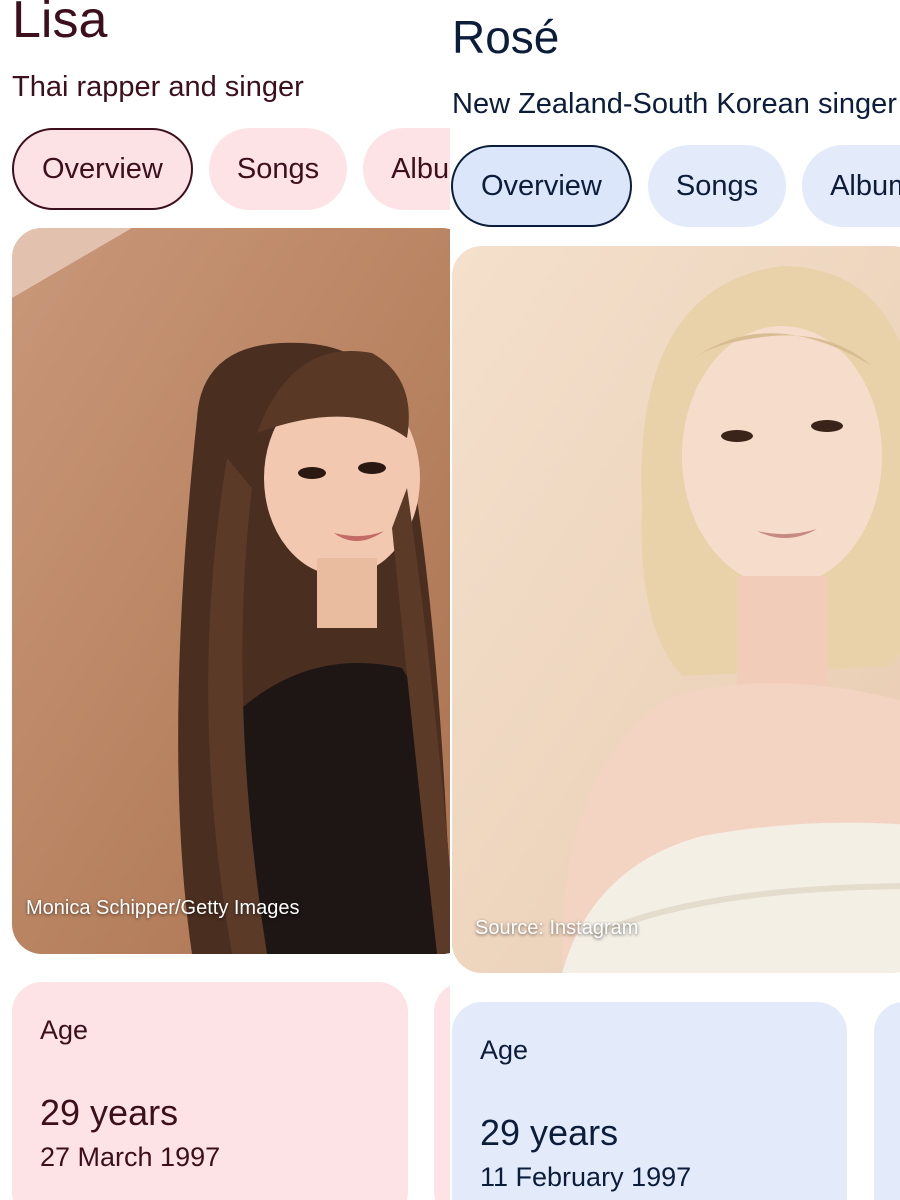  Describe the element at coordinates (130, 1157) in the screenshot. I see `birth-date: 27 March 1997` at that location.